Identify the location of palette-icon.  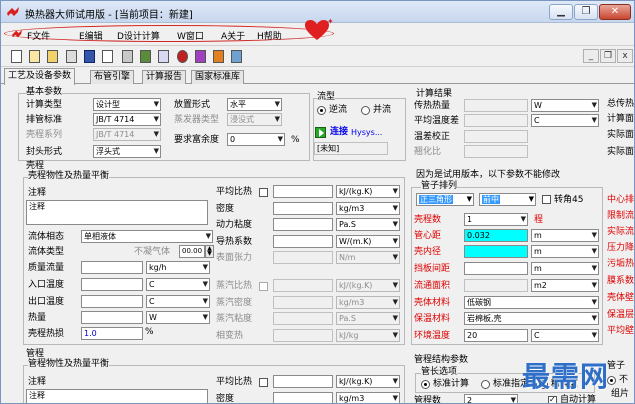
(200, 56).